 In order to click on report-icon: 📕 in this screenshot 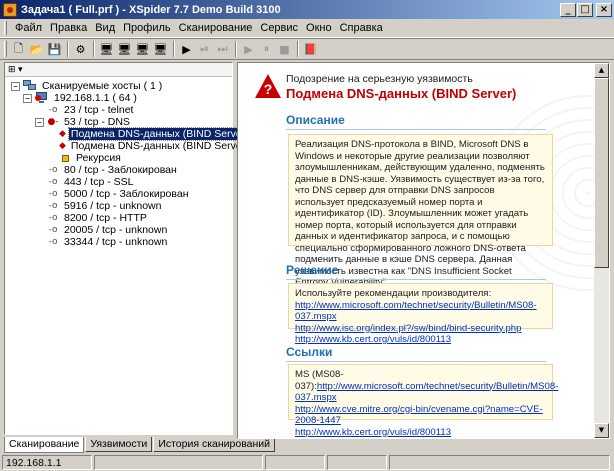, I will do `click(310, 49)`.